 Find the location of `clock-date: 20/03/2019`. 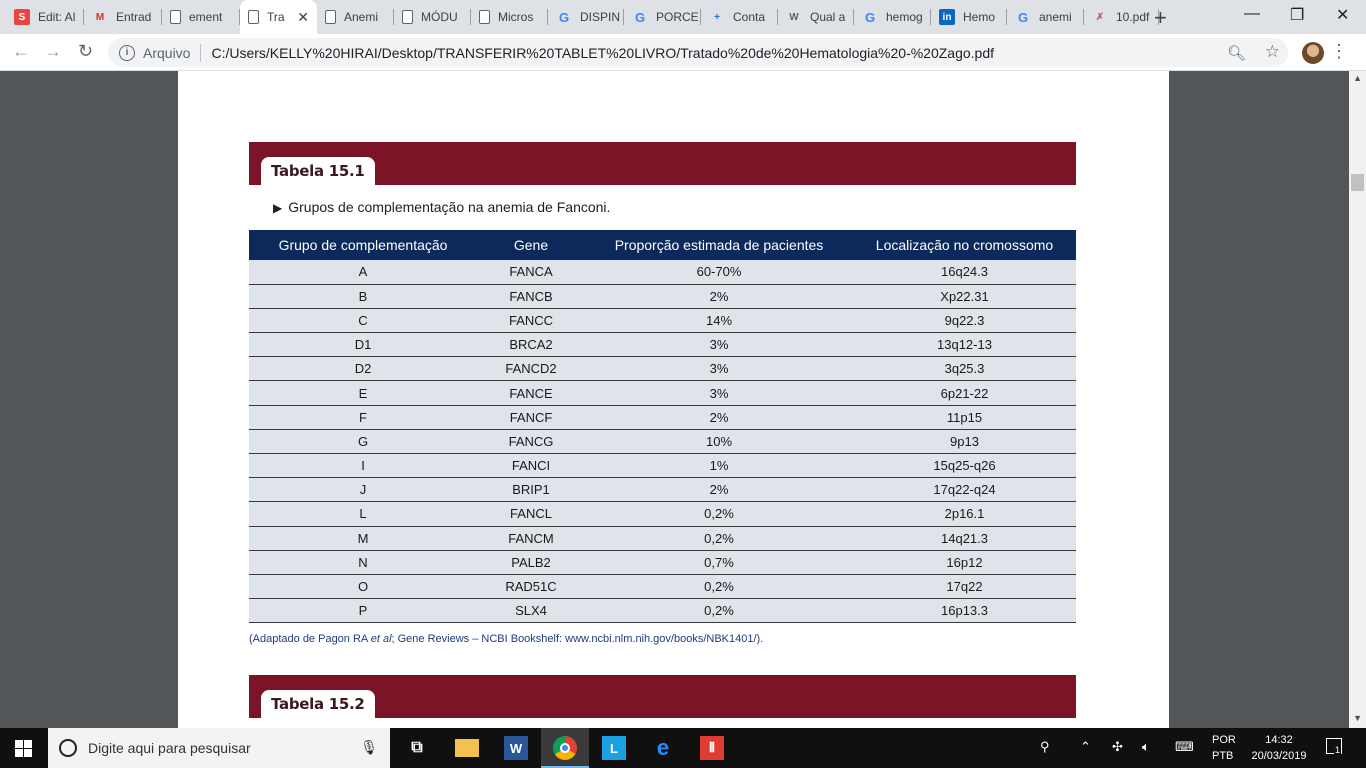

clock-date: 20/03/2019 is located at coordinates (1279, 756).